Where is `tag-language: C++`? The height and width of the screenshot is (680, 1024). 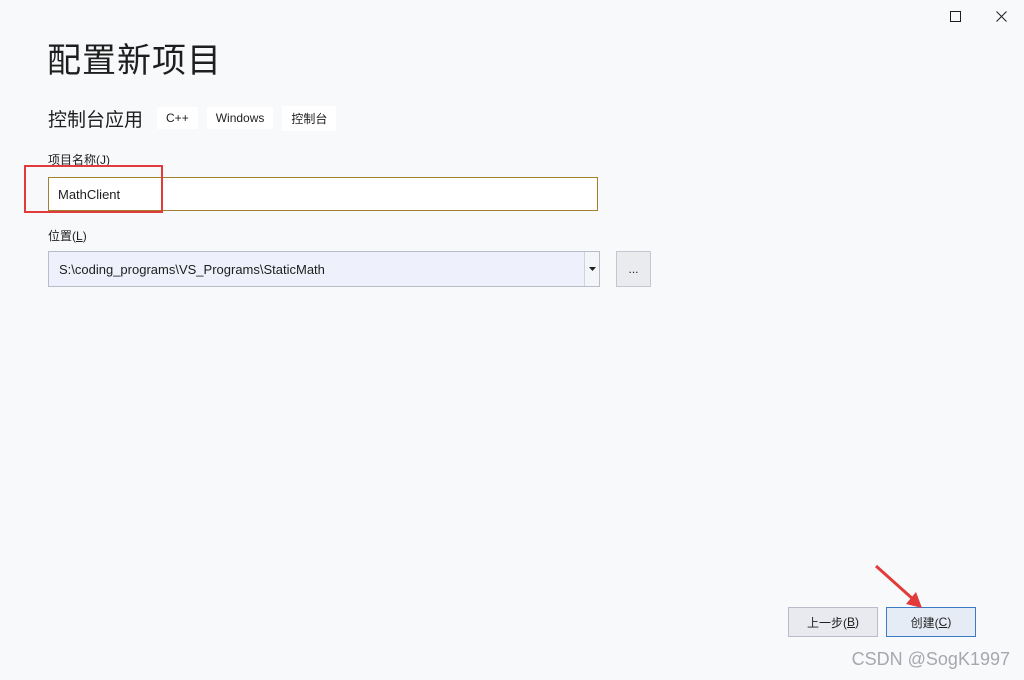
tag-language: C++ is located at coordinates (177, 118).